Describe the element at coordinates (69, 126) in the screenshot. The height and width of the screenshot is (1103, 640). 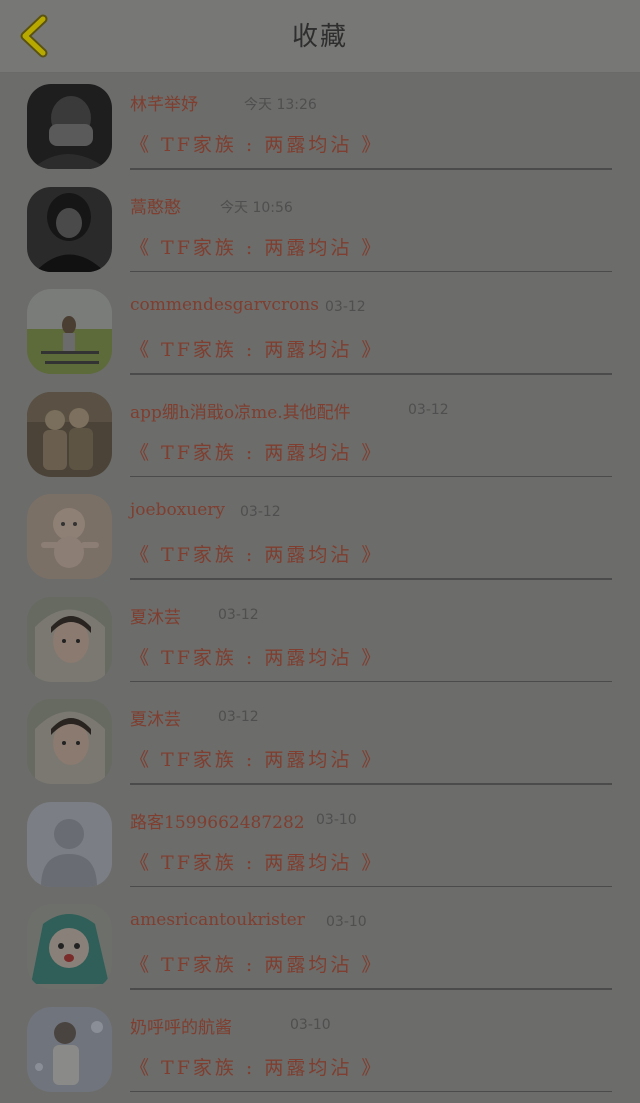
I see `avatar-dark-portrait` at that location.